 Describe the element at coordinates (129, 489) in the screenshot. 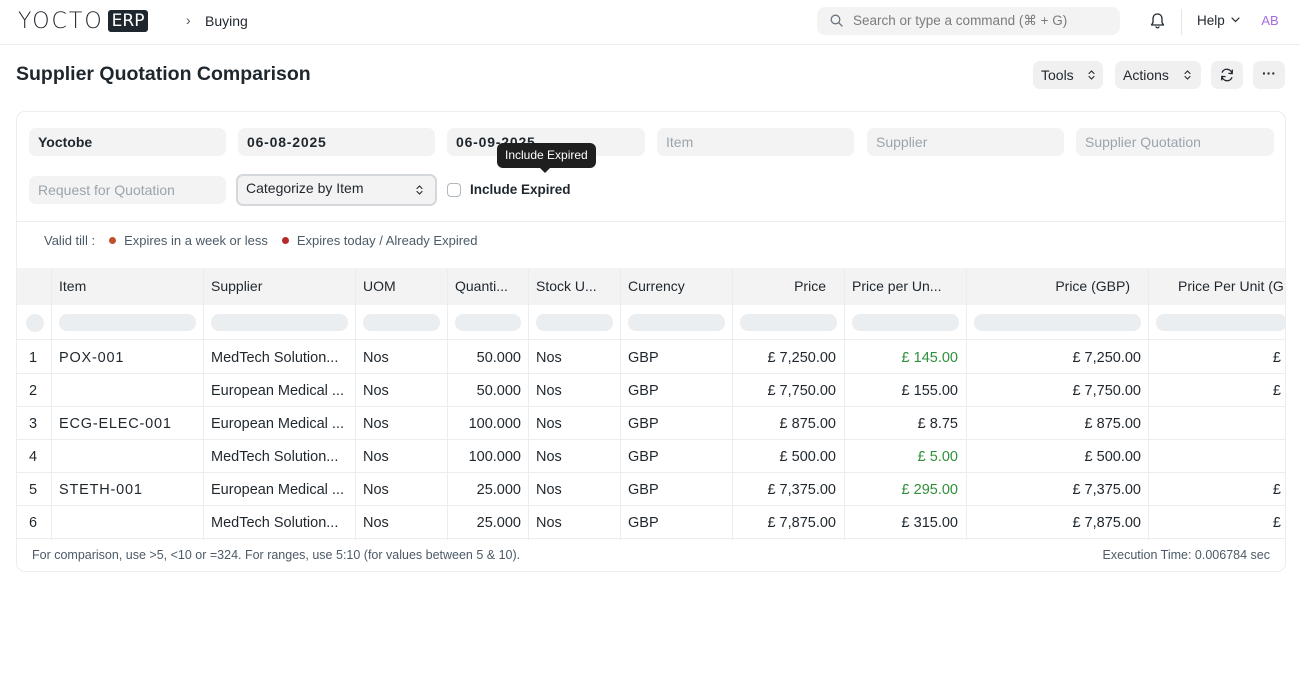

I see `item-cell: STETH-001` at that location.